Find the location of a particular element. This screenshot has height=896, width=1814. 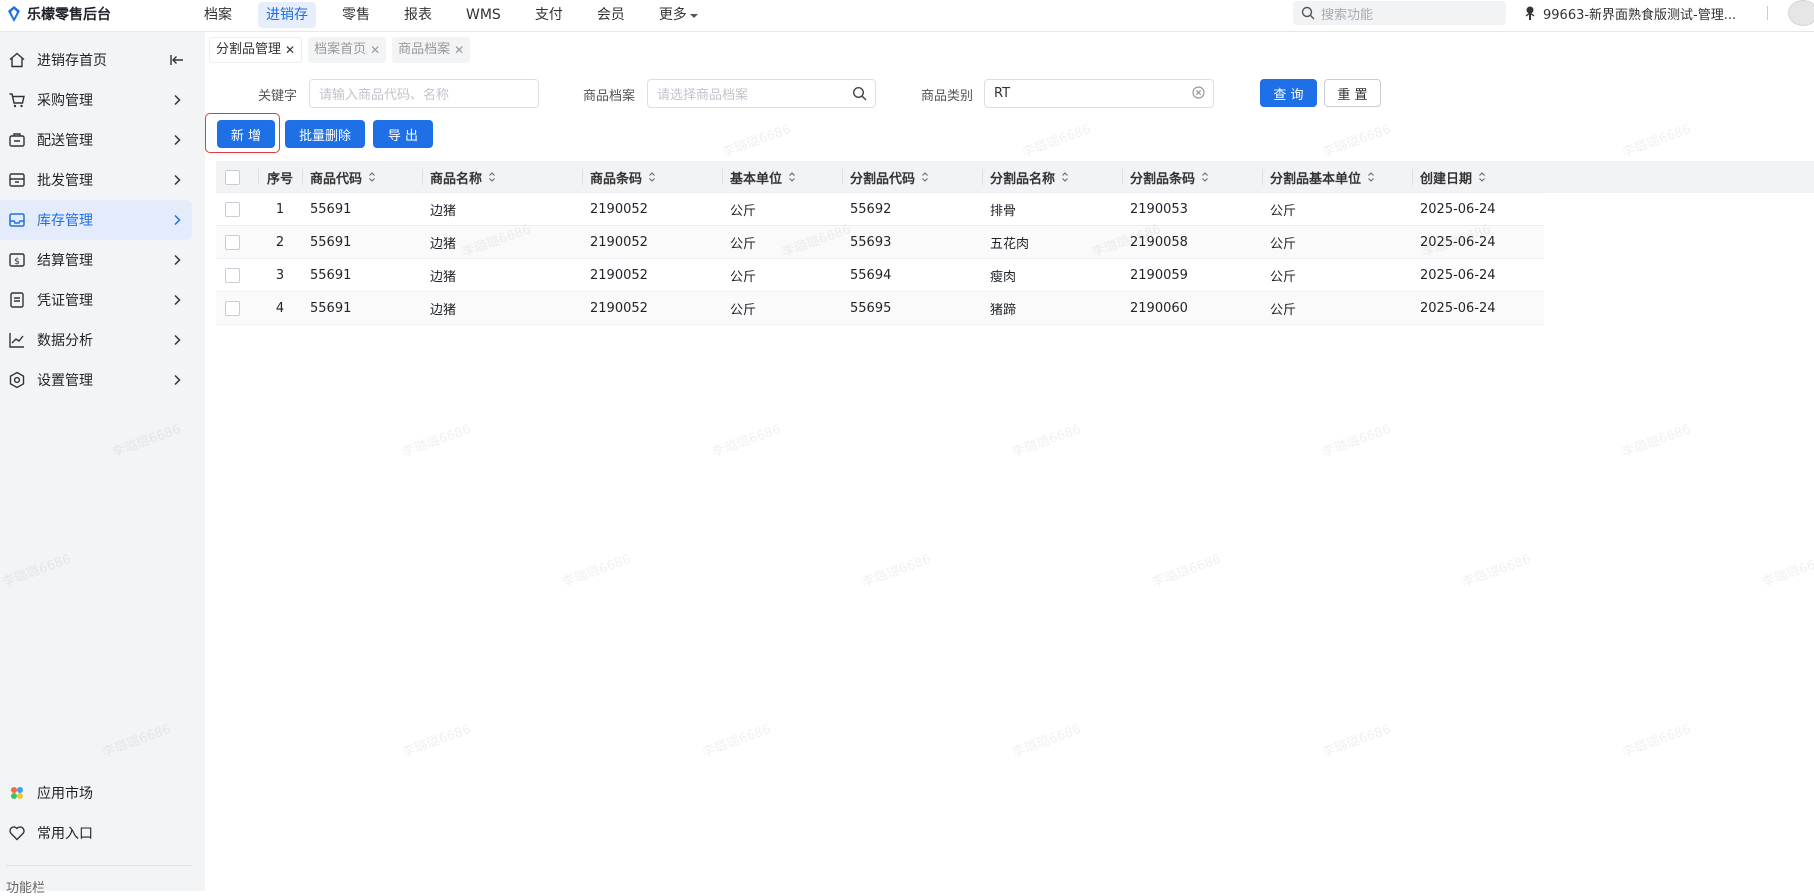

select-all-checkbox is located at coordinates (232, 177).